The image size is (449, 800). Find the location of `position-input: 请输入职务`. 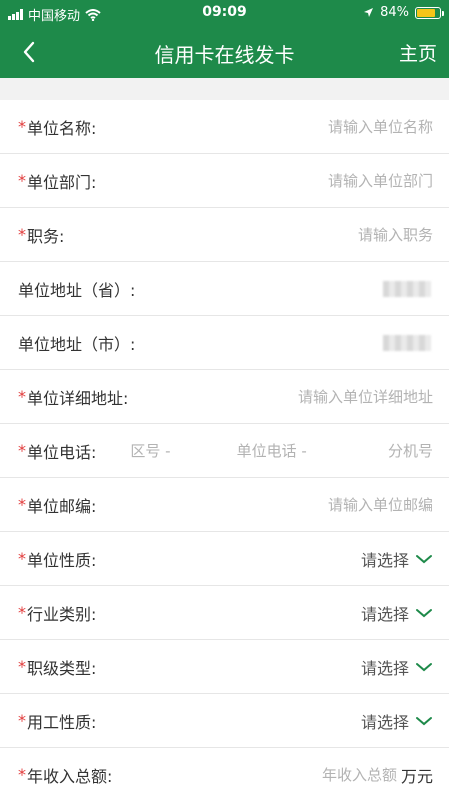

position-input: 请输入职务 is located at coordinates (395, 234).